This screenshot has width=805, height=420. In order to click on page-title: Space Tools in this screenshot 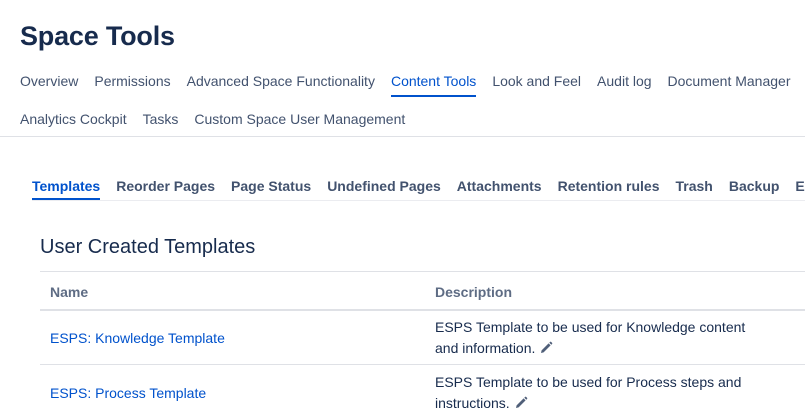, I will do `click(97, 36)`.